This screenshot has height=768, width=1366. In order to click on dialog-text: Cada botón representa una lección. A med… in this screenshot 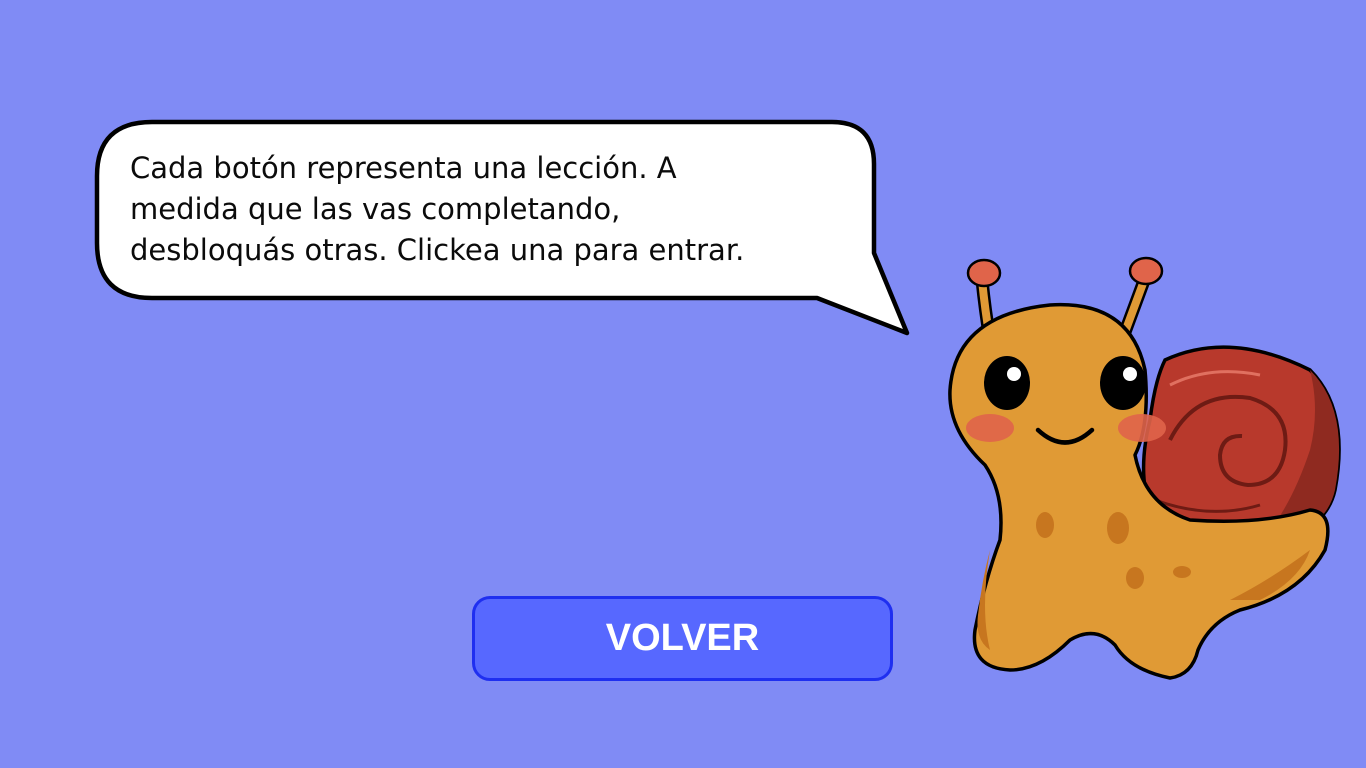, I will do `click(437, 209)`.